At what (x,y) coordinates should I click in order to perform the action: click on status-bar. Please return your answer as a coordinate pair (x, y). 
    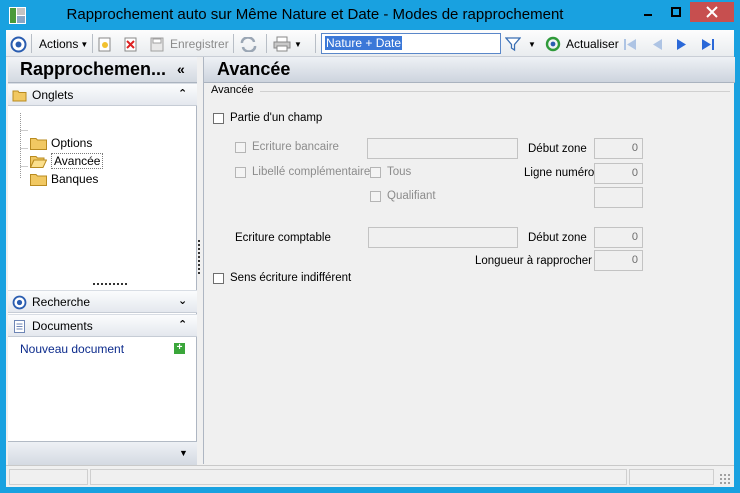
    Looking at the image, I should click on (370, 476).